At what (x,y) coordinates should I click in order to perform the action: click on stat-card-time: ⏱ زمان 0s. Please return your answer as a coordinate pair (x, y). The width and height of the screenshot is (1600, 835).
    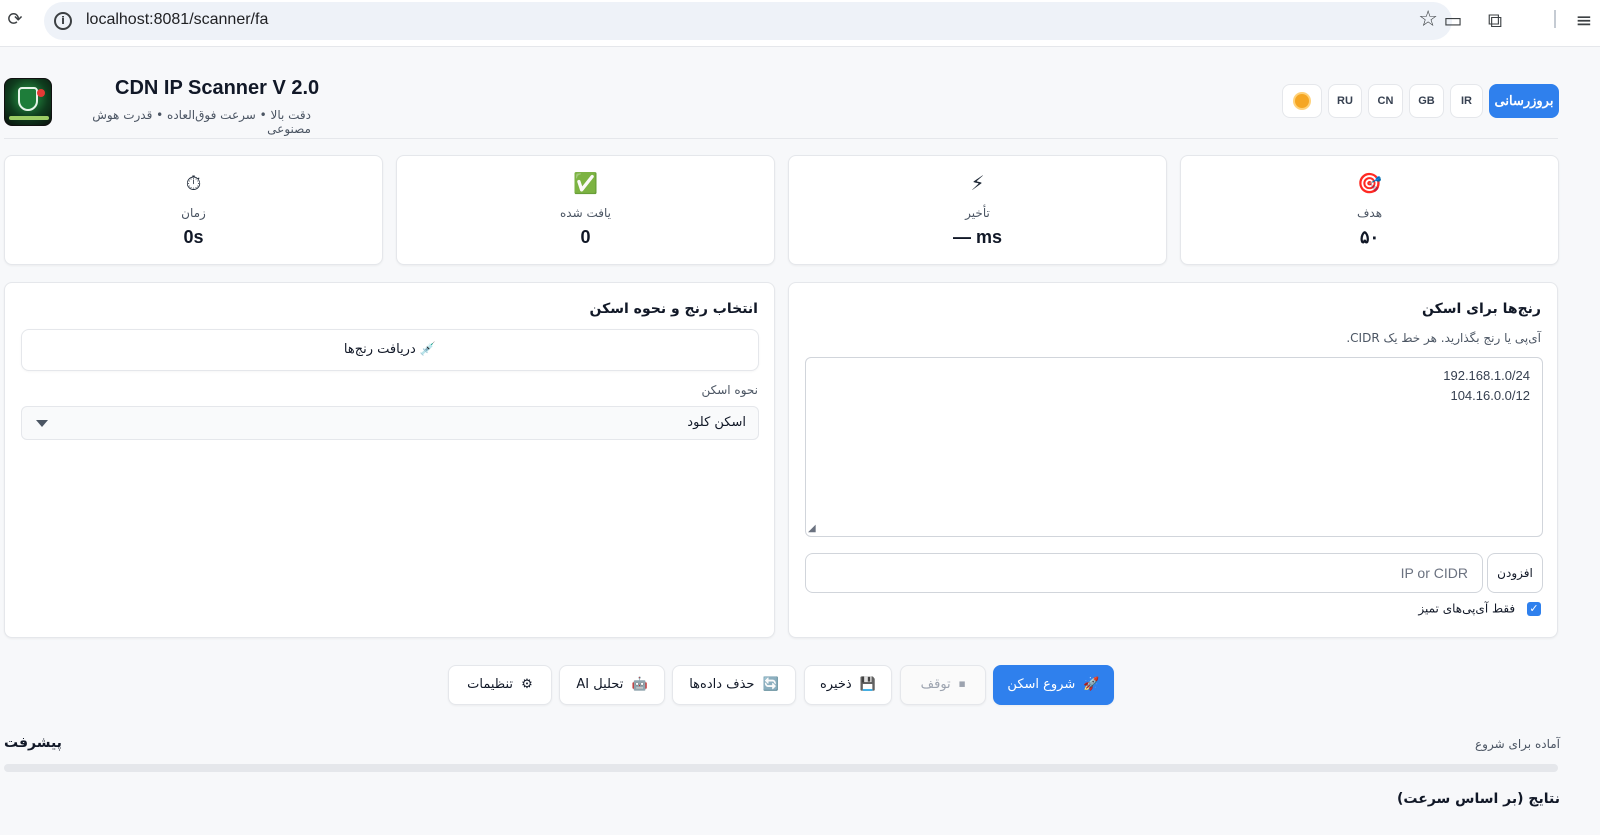
    Looking at the image, I should click on (193, 210).